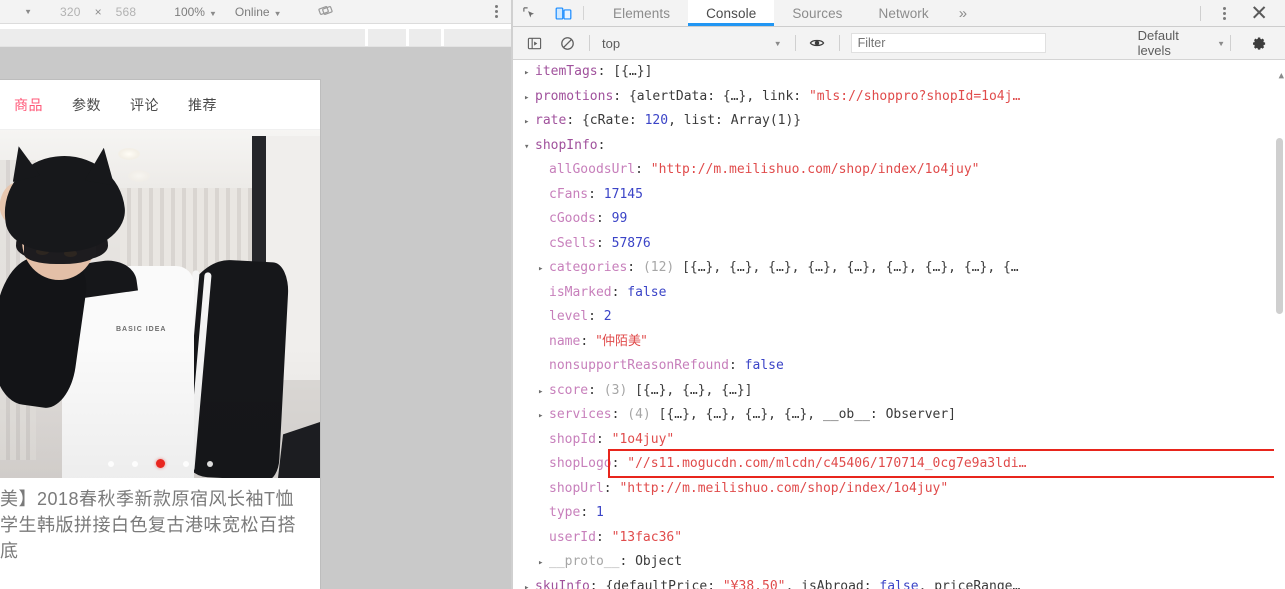 The image size is (1285, 589). Describe the element at coordinates (512, 294) in the screenshot. I see `pane-splitter` at that location.